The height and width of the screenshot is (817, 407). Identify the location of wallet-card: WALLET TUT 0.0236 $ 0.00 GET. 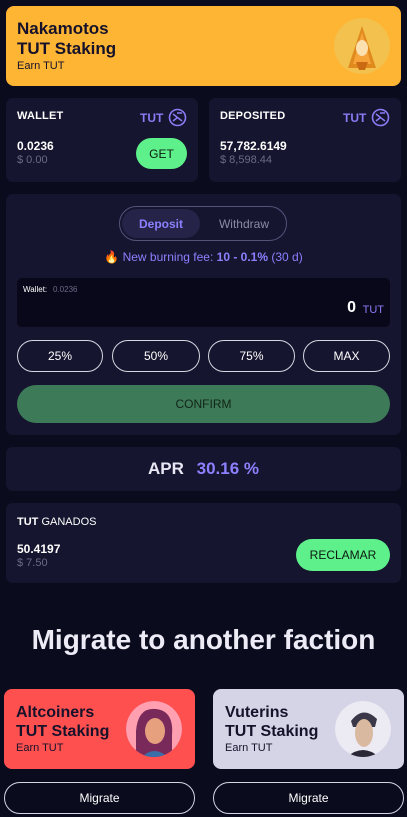
(102, 140).